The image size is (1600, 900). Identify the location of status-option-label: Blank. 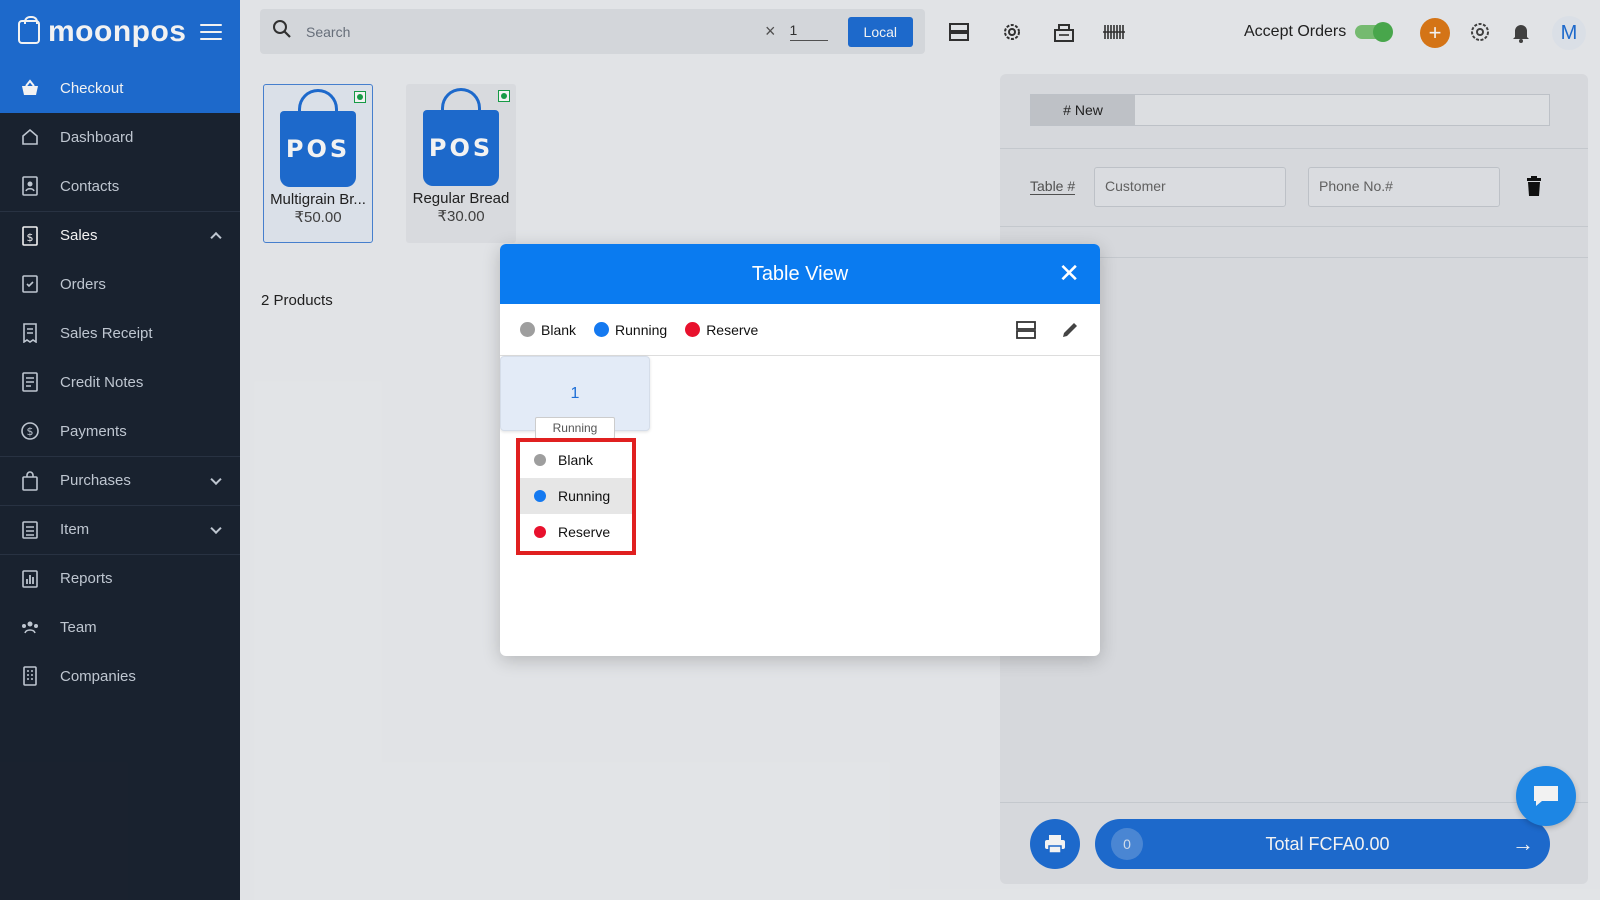
(576, 460).